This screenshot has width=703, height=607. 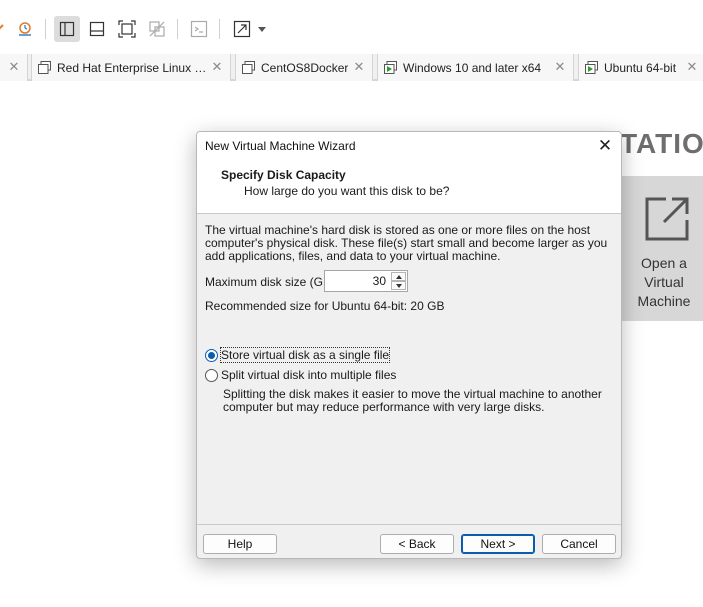 I want to click on home-heading: TATIOI, so click(x=661, y=143).